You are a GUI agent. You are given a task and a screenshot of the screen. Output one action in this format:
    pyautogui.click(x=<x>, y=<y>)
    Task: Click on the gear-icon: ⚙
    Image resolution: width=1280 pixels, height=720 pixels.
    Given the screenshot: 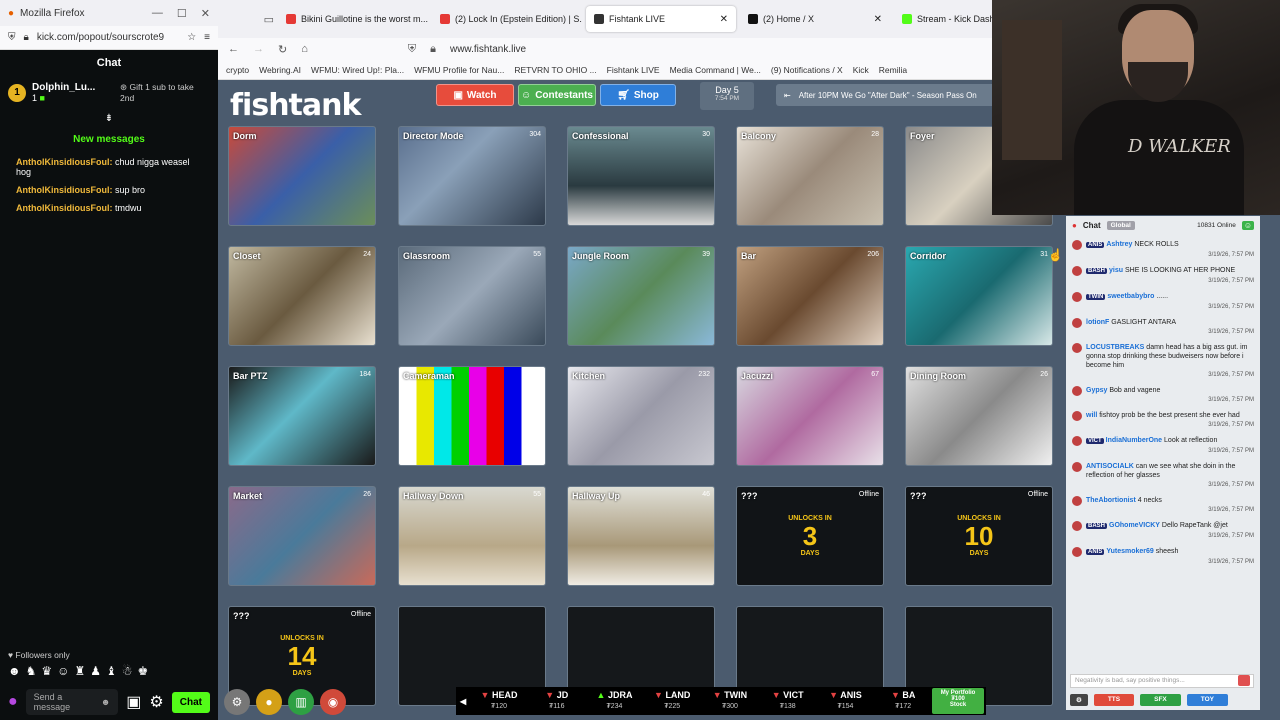 What is the action you would take?
    pyautogui.click(x=237, y=702)
    